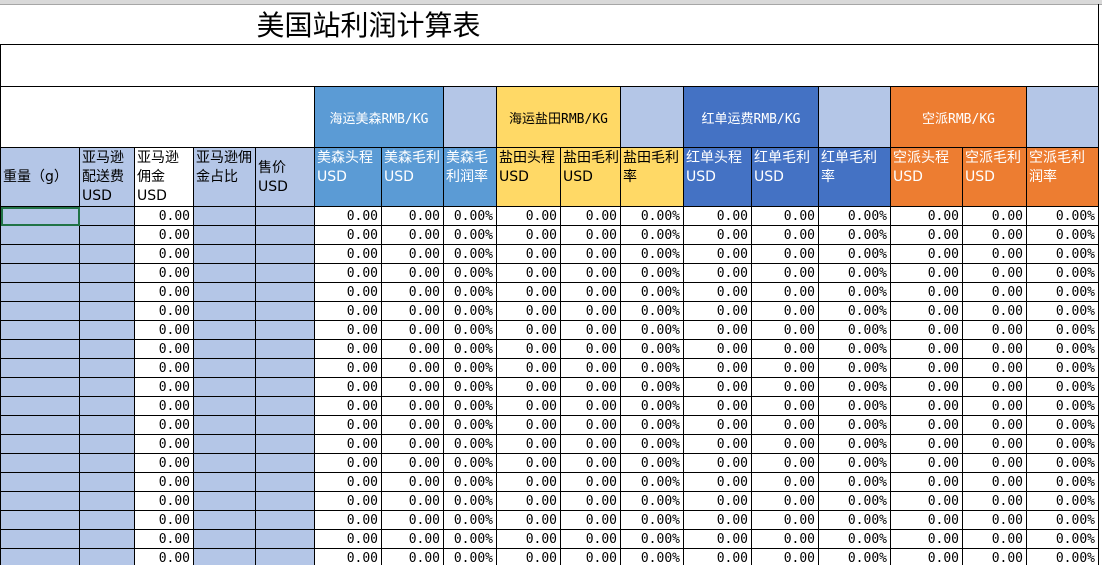 The width and height of the screenshot is (1102, 565). What do you see at coordinates (549, 65) in the screenshot?
I see `blank-row` at bounding box center [549, 65].